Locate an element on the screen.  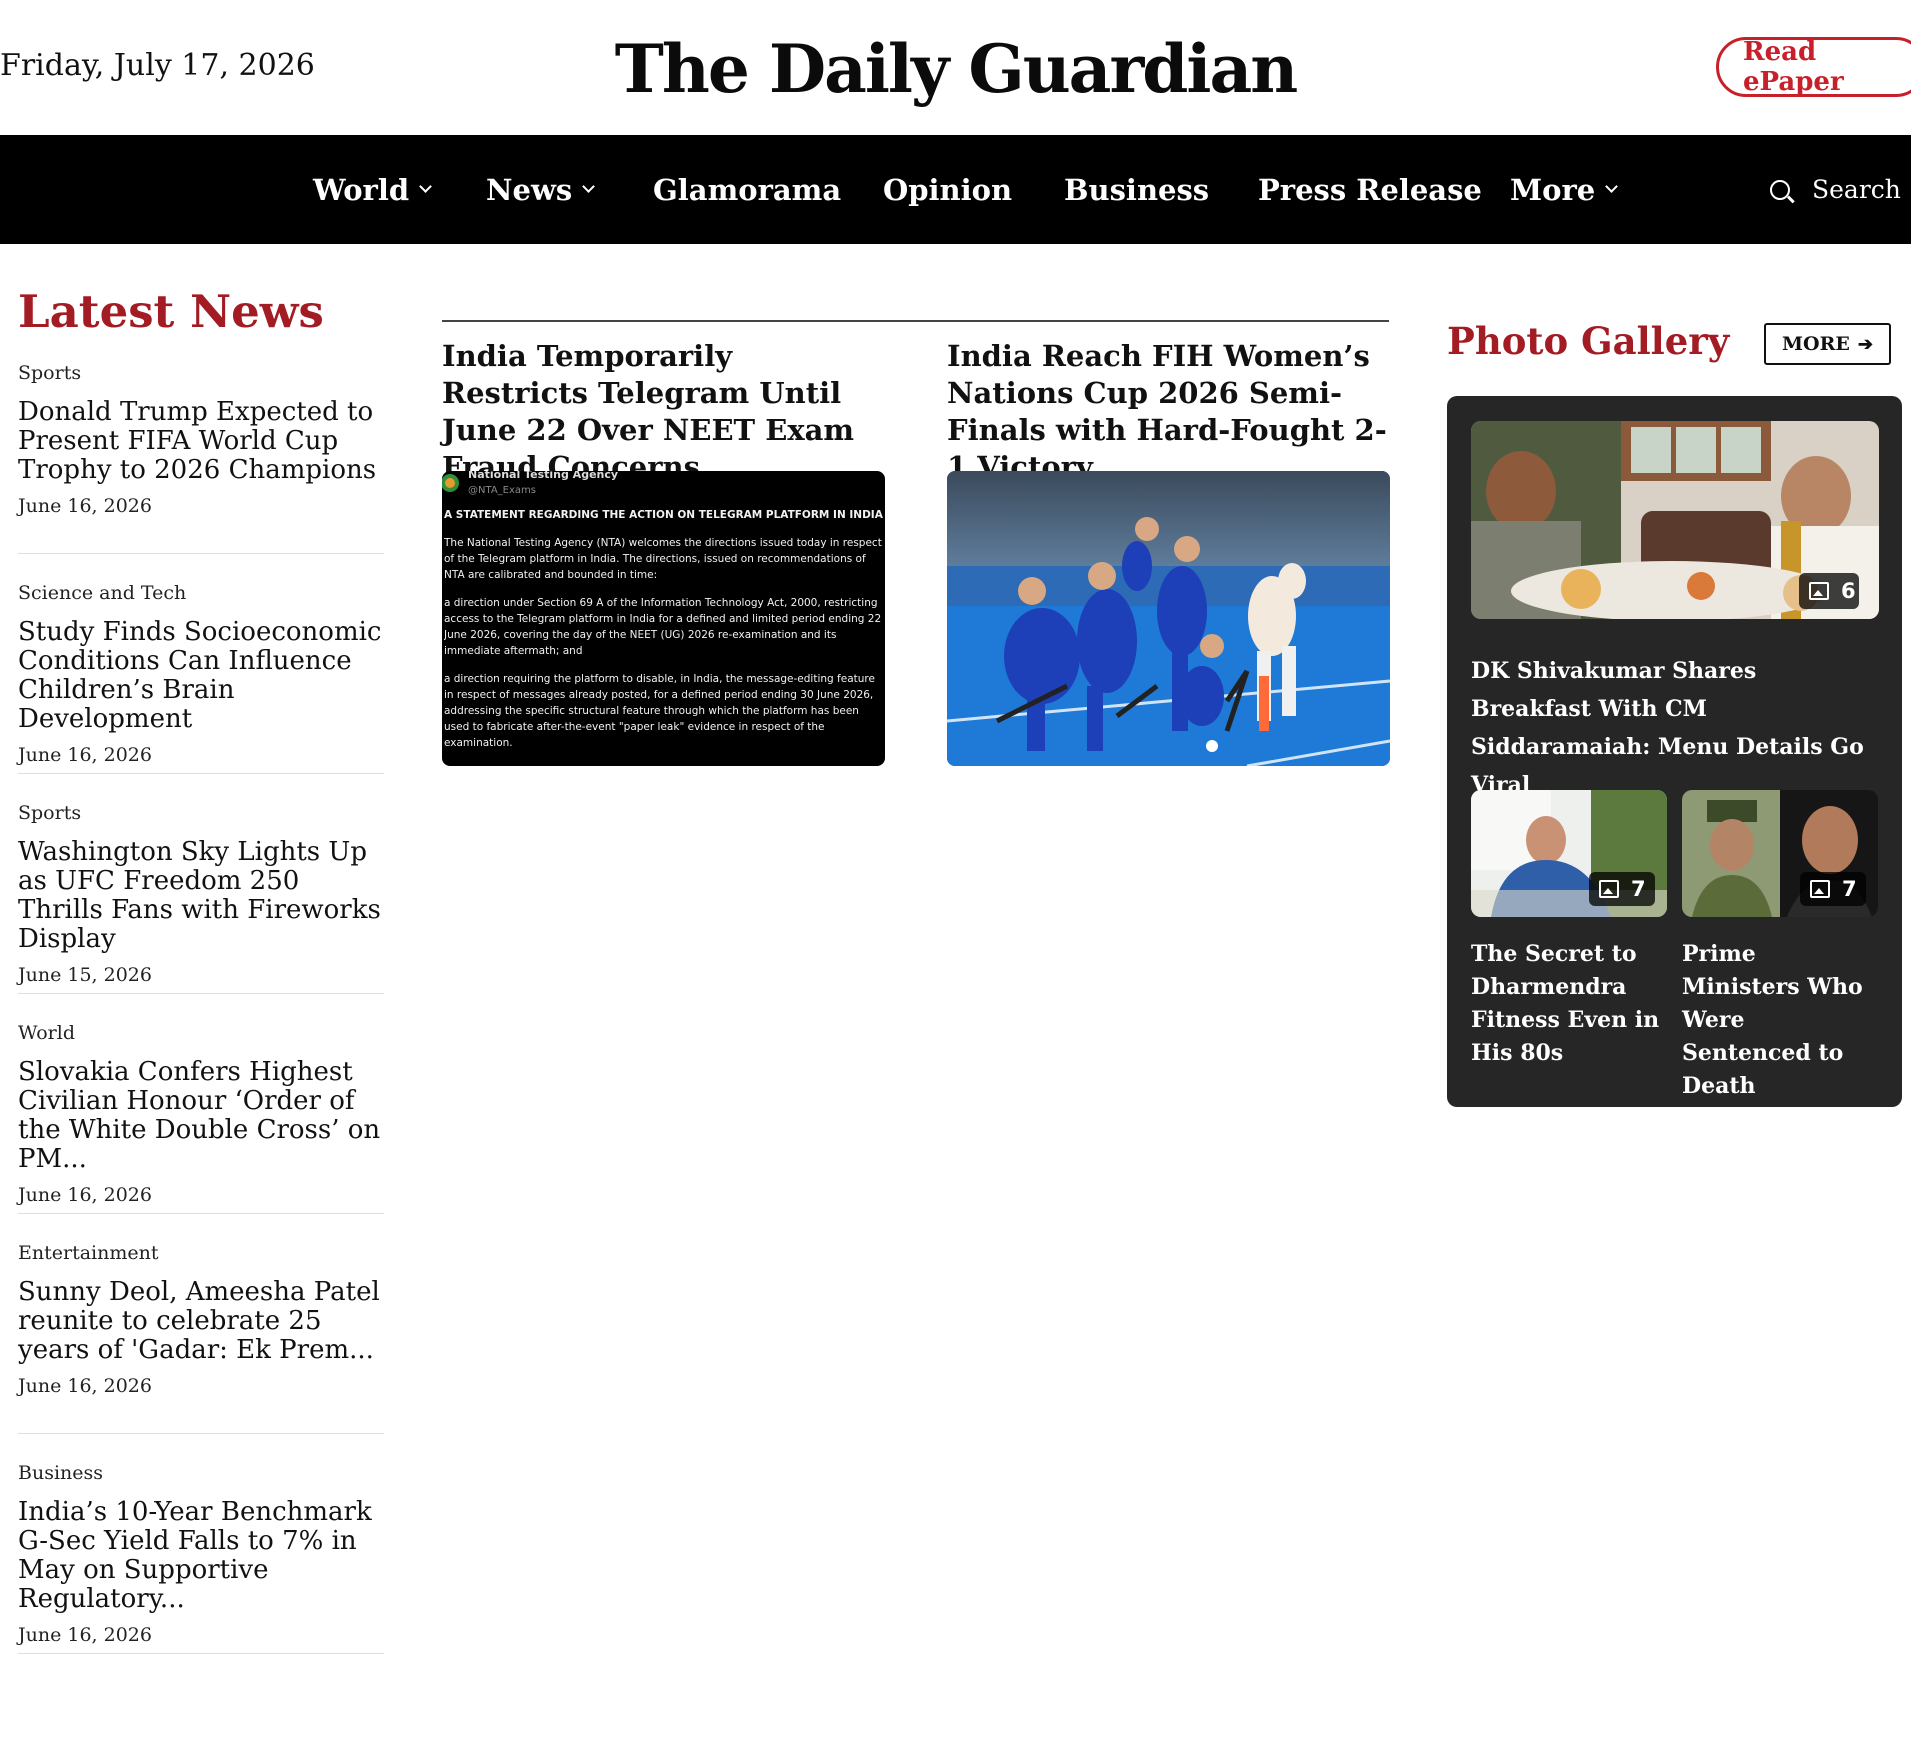
nav-label: Business is located at coordinates (1137, 189).